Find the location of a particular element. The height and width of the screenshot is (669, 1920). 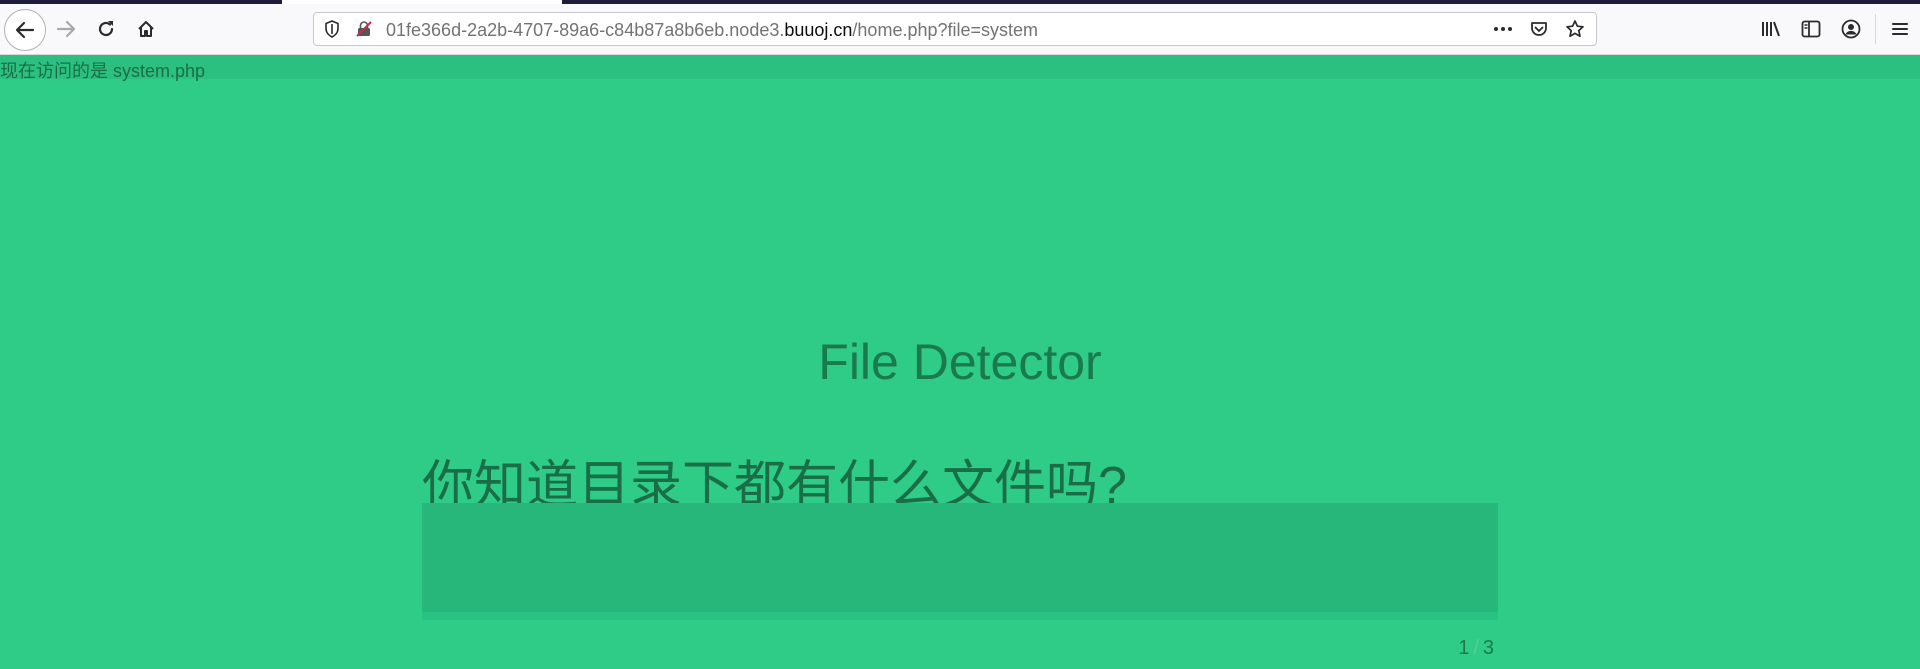

page-title: File Detector is located at coordinates (960, 362).